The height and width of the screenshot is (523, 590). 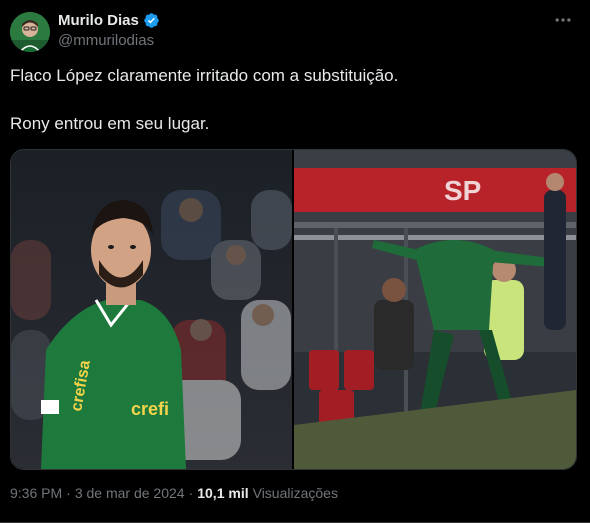 What do you see at coordinates (295, 493) in the screenshot?
I see `views-label: Visualizações` at bounding box center [295, 493].